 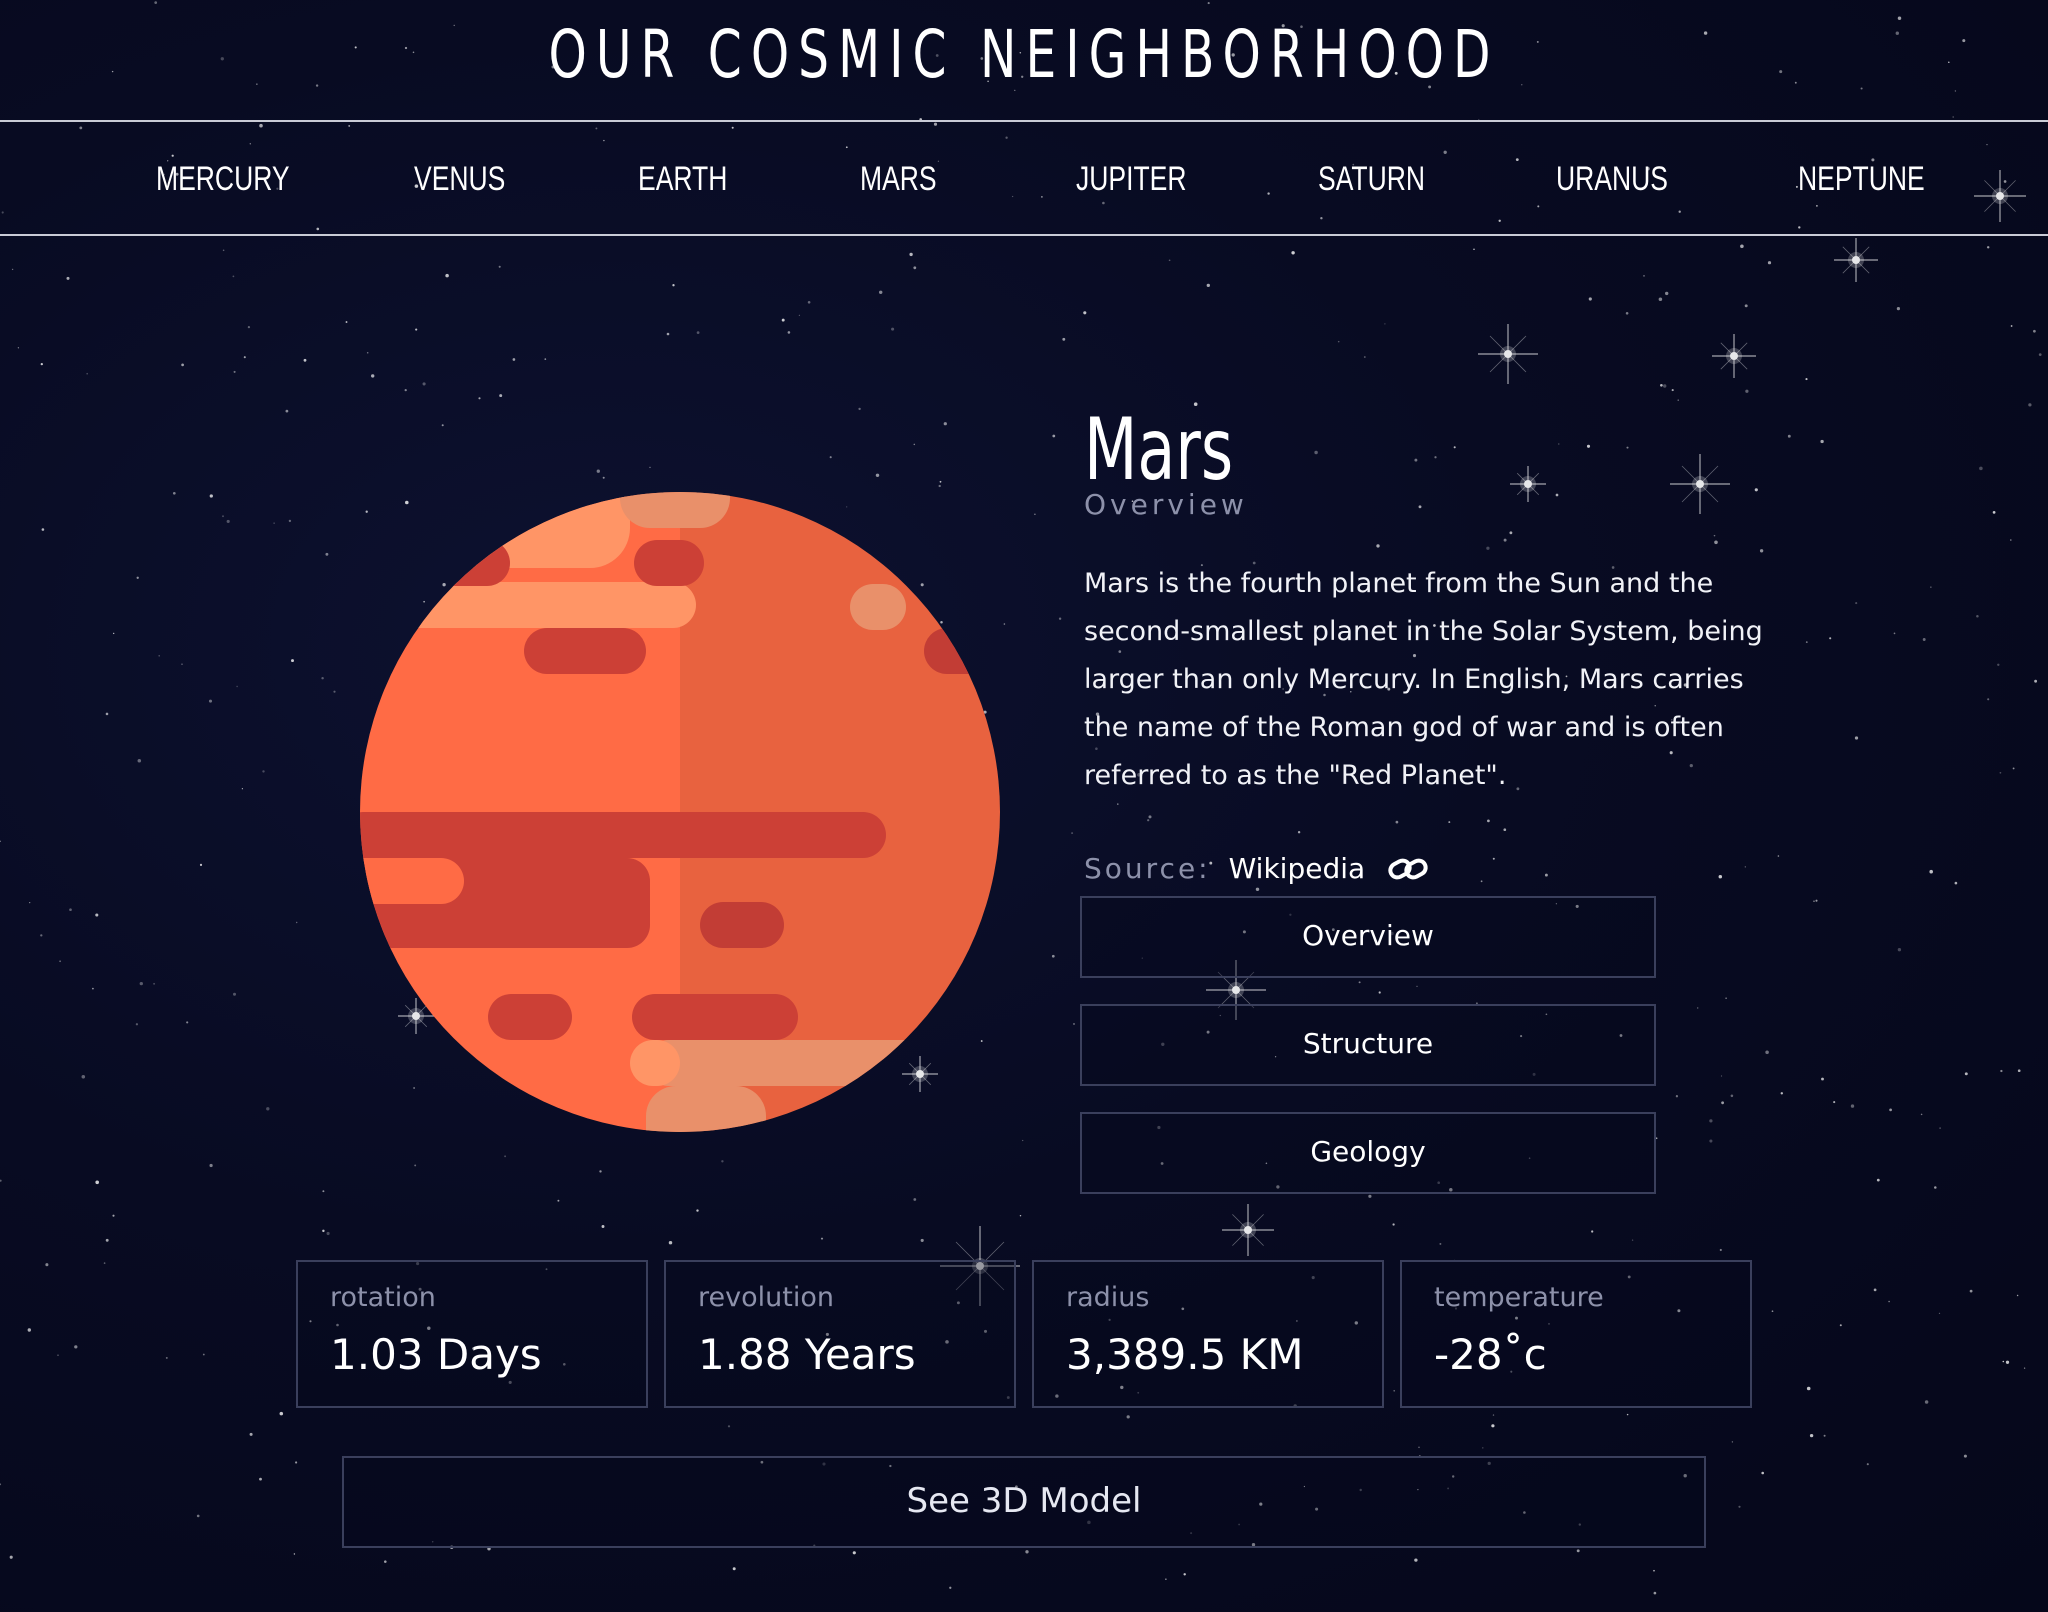 I want to click on source-row: Source: Wikipedia, so click(x=1256, y=868).